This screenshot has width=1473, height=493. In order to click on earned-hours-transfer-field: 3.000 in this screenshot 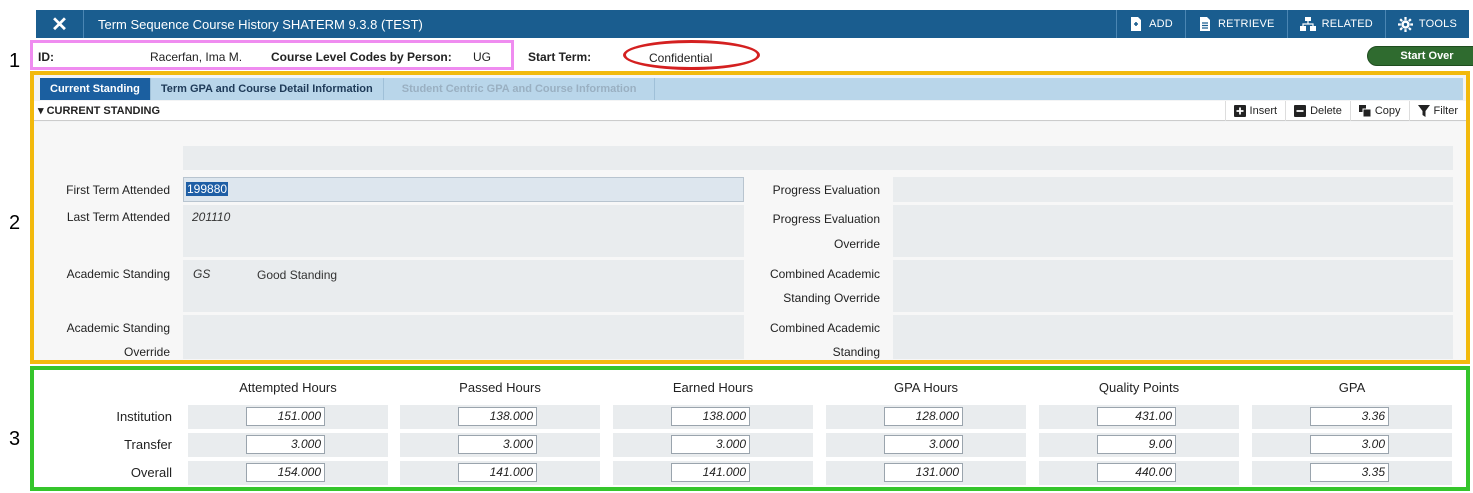, I will do `click(710, 444)`.